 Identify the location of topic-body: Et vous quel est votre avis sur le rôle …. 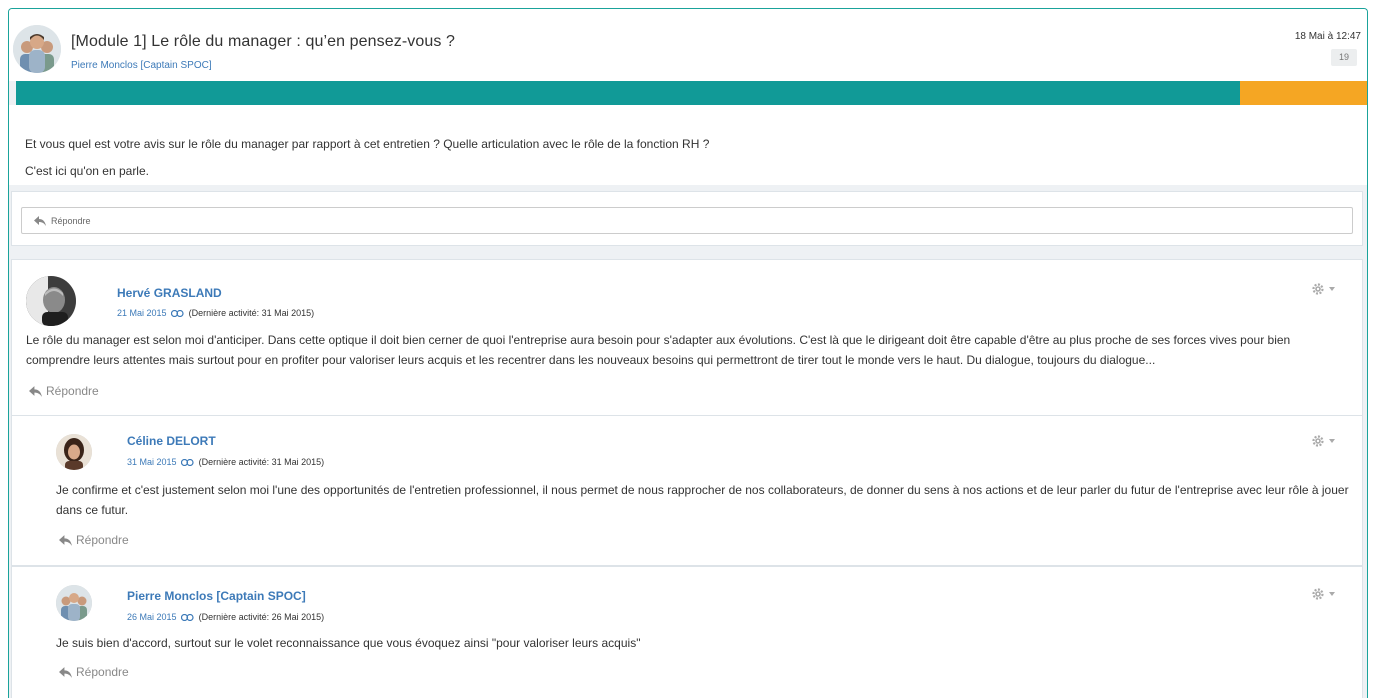
(688, 145).